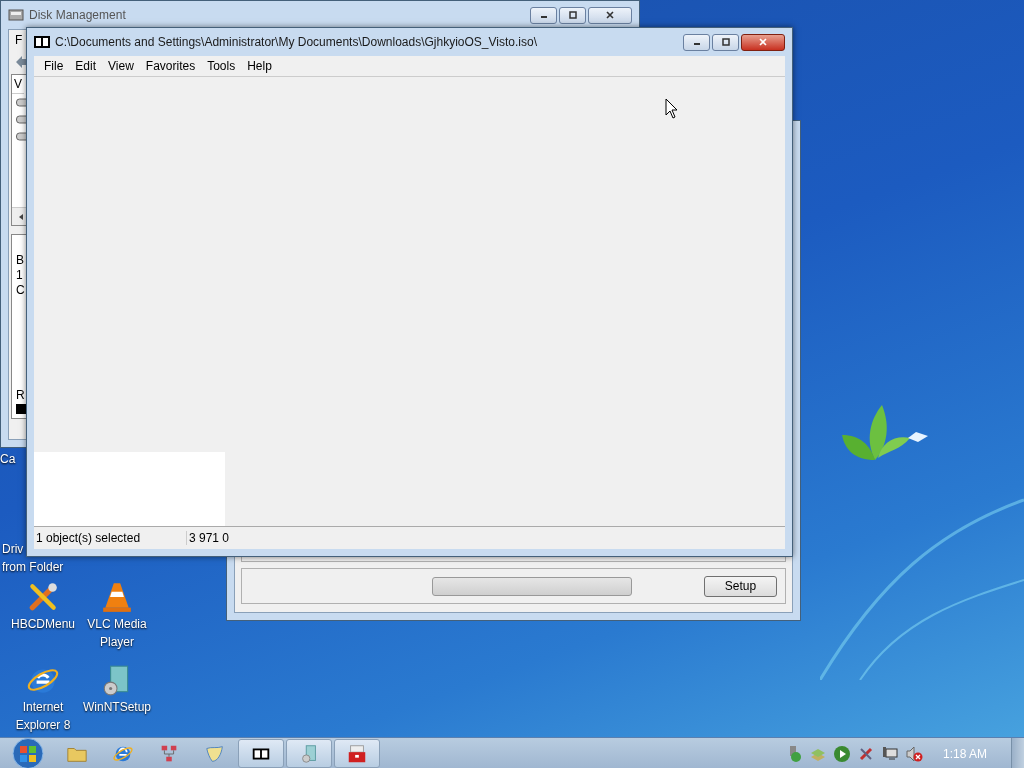 The height and width of the screenshot is (768, 1024). Describe the element at coordinates (78, 15) in the screenshot. I see `window-title: Disk Management` at that location.